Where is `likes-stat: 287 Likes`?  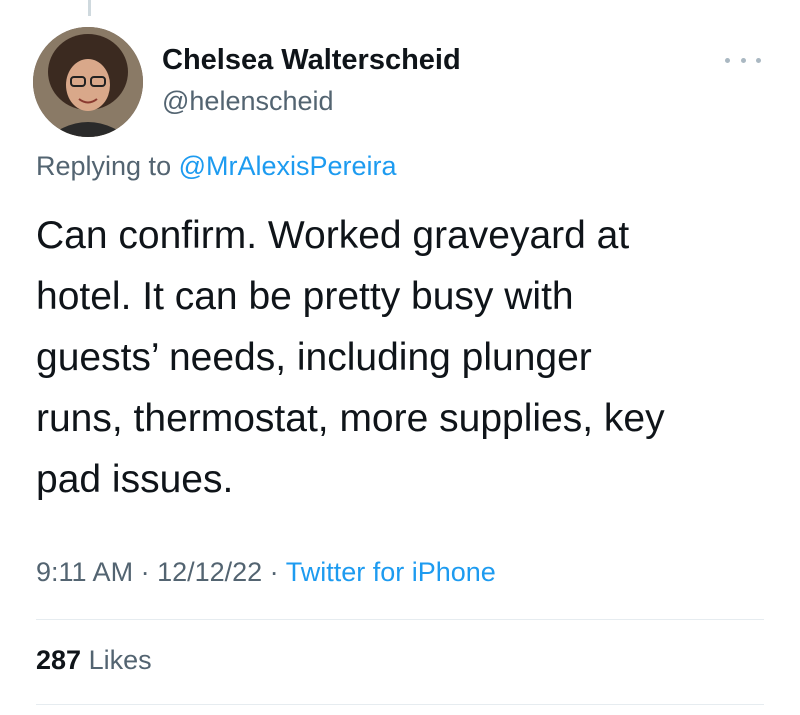
likes-stat: 287 Likes is located at coordinates (94, 660).